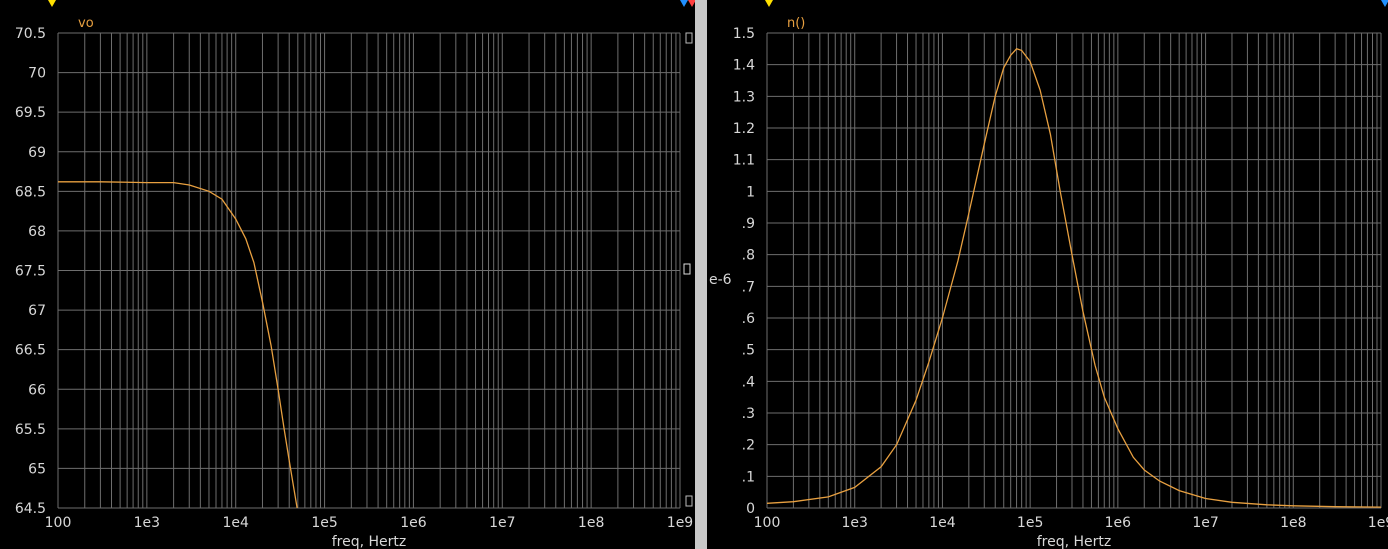  Describe the element at coordinates (689, 501) in the screenshot. I see `resize-handle-bottom` at that location.